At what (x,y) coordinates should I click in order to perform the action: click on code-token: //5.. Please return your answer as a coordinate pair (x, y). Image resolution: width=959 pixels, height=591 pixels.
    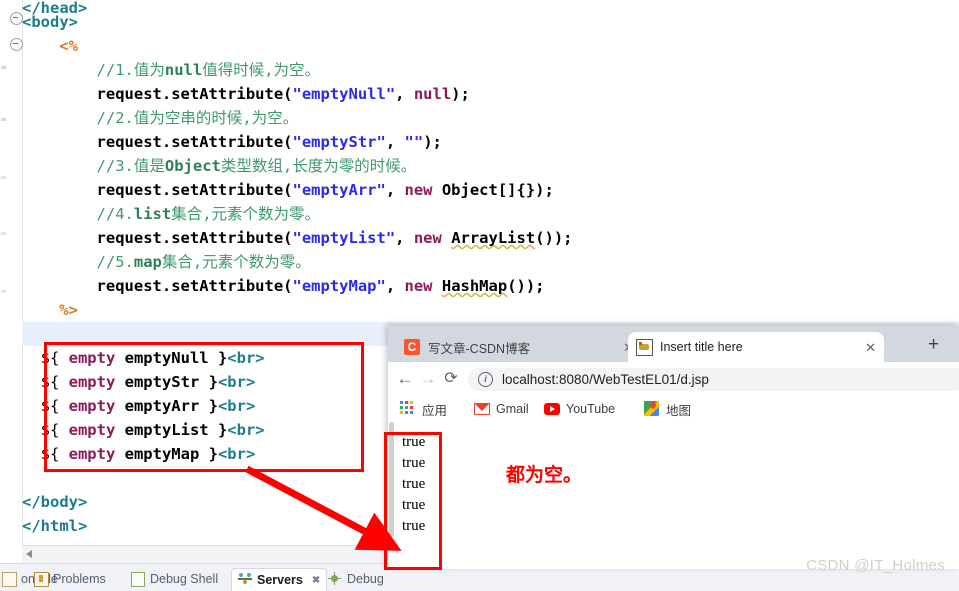
    Looking at the image, I should click on (115, 262).